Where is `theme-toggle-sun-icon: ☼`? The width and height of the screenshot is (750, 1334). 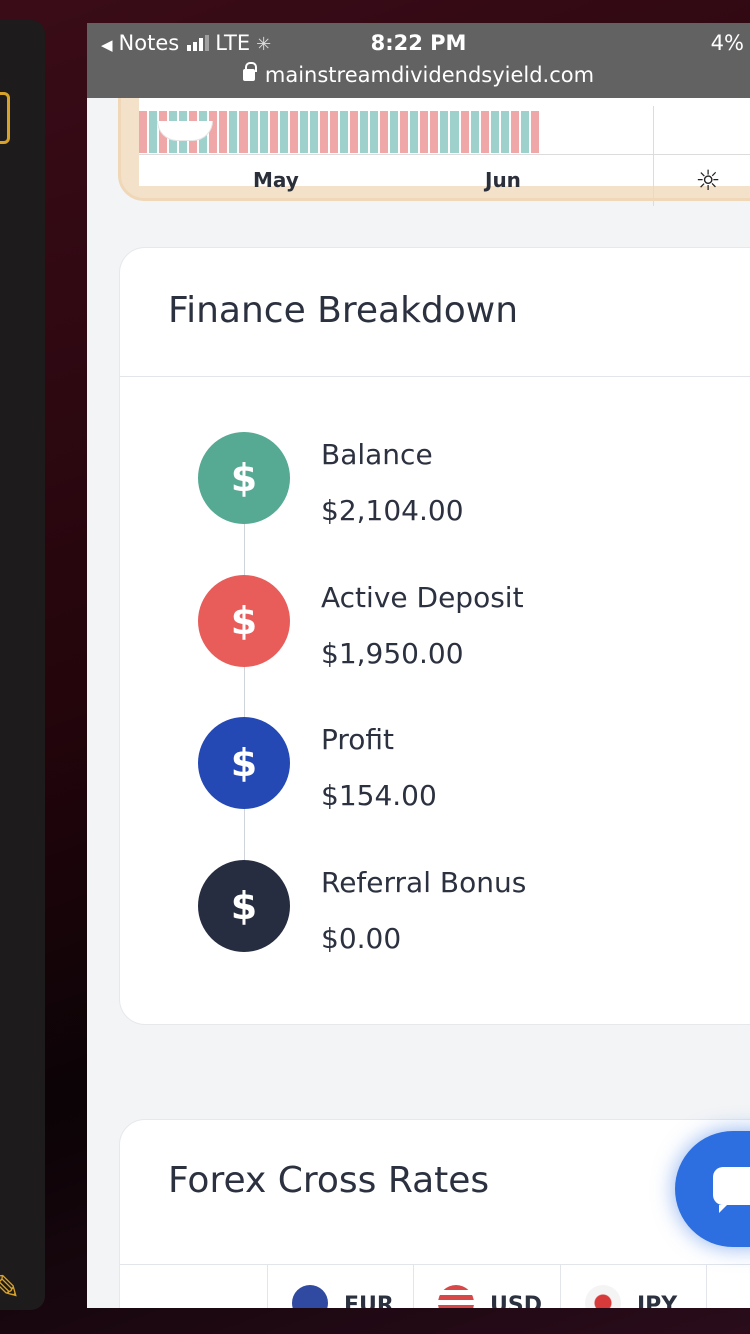 theme-toggle-sun-icon: ☼ is located at coordinates (708, 181).